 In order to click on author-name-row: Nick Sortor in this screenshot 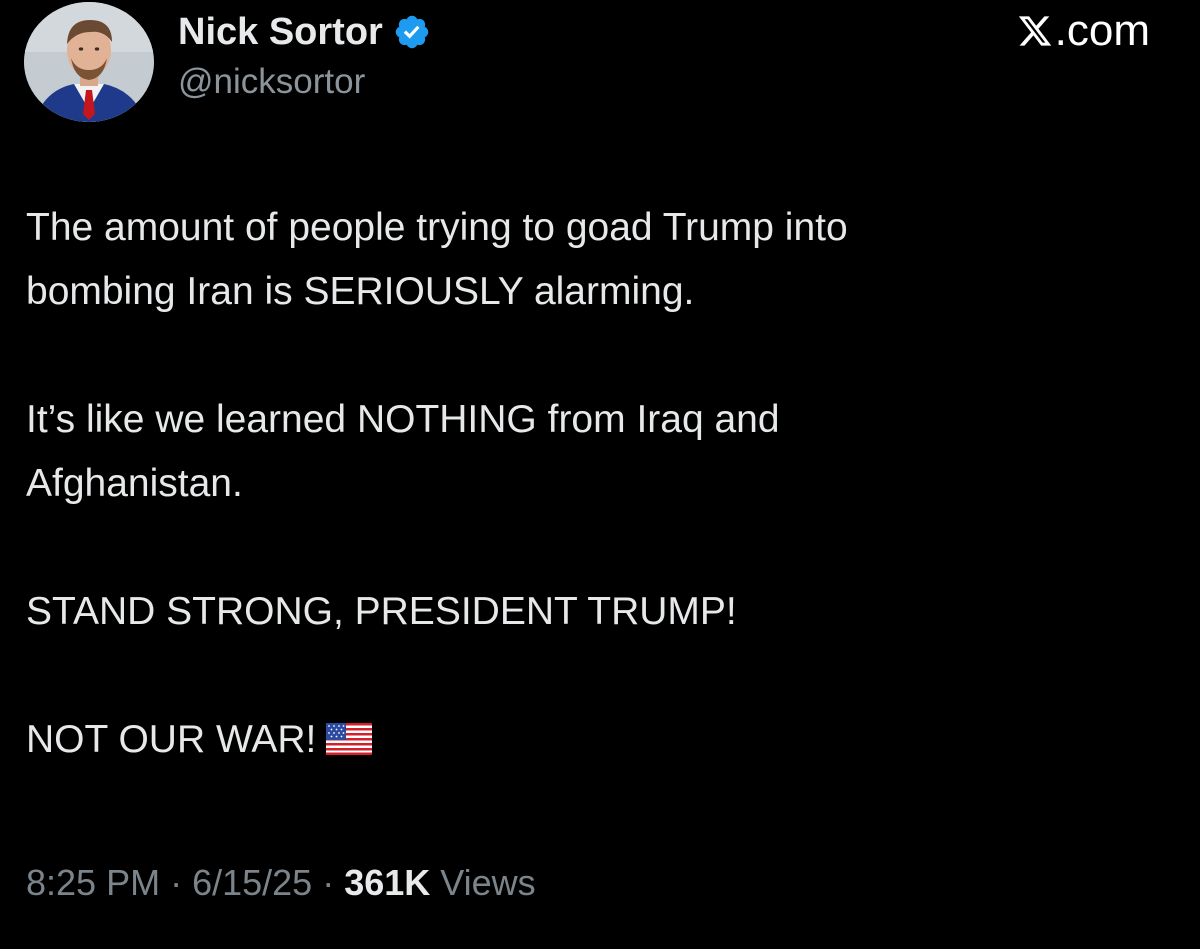, I will do `click(304, 32)`.